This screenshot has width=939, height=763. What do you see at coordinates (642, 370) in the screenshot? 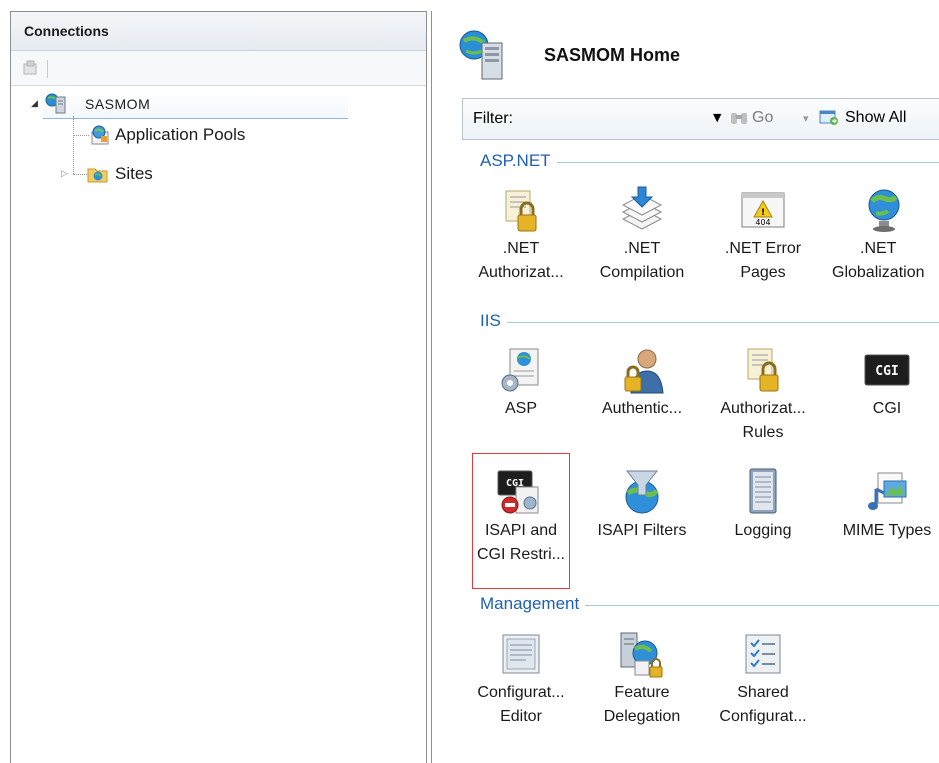
I see `authentication-icon` at bounding box center [642, 370].